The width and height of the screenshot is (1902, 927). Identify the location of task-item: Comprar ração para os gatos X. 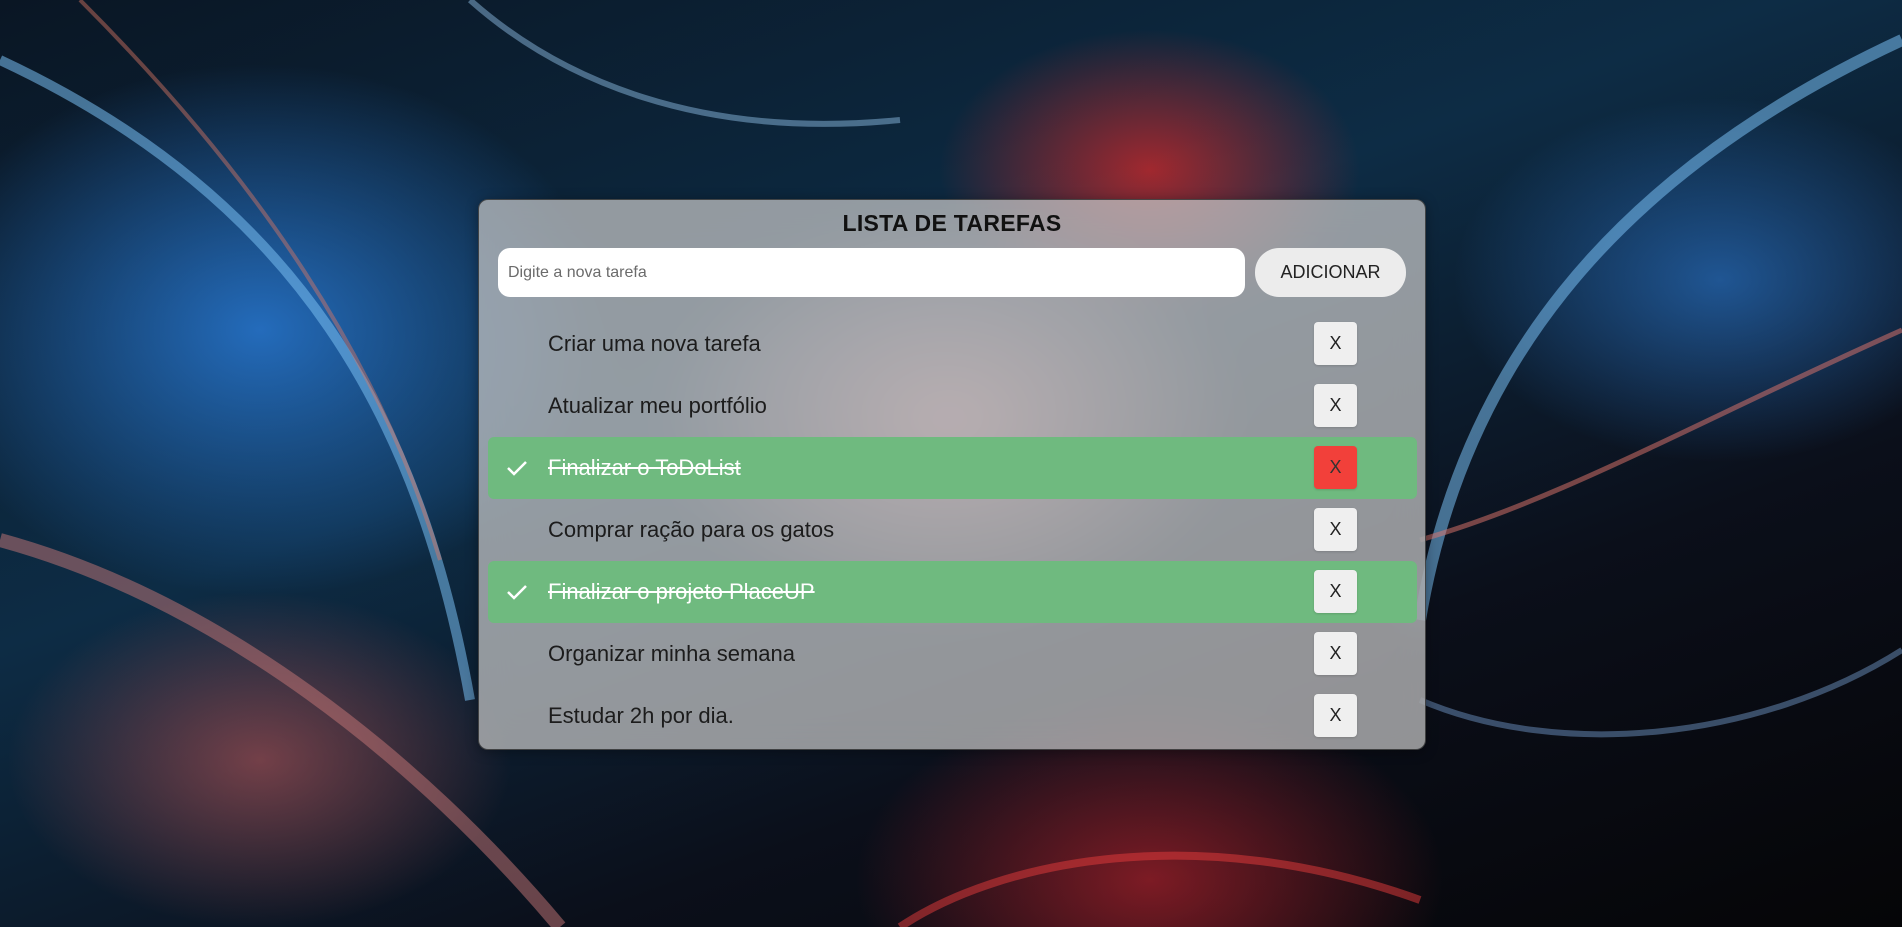
(952, 530).